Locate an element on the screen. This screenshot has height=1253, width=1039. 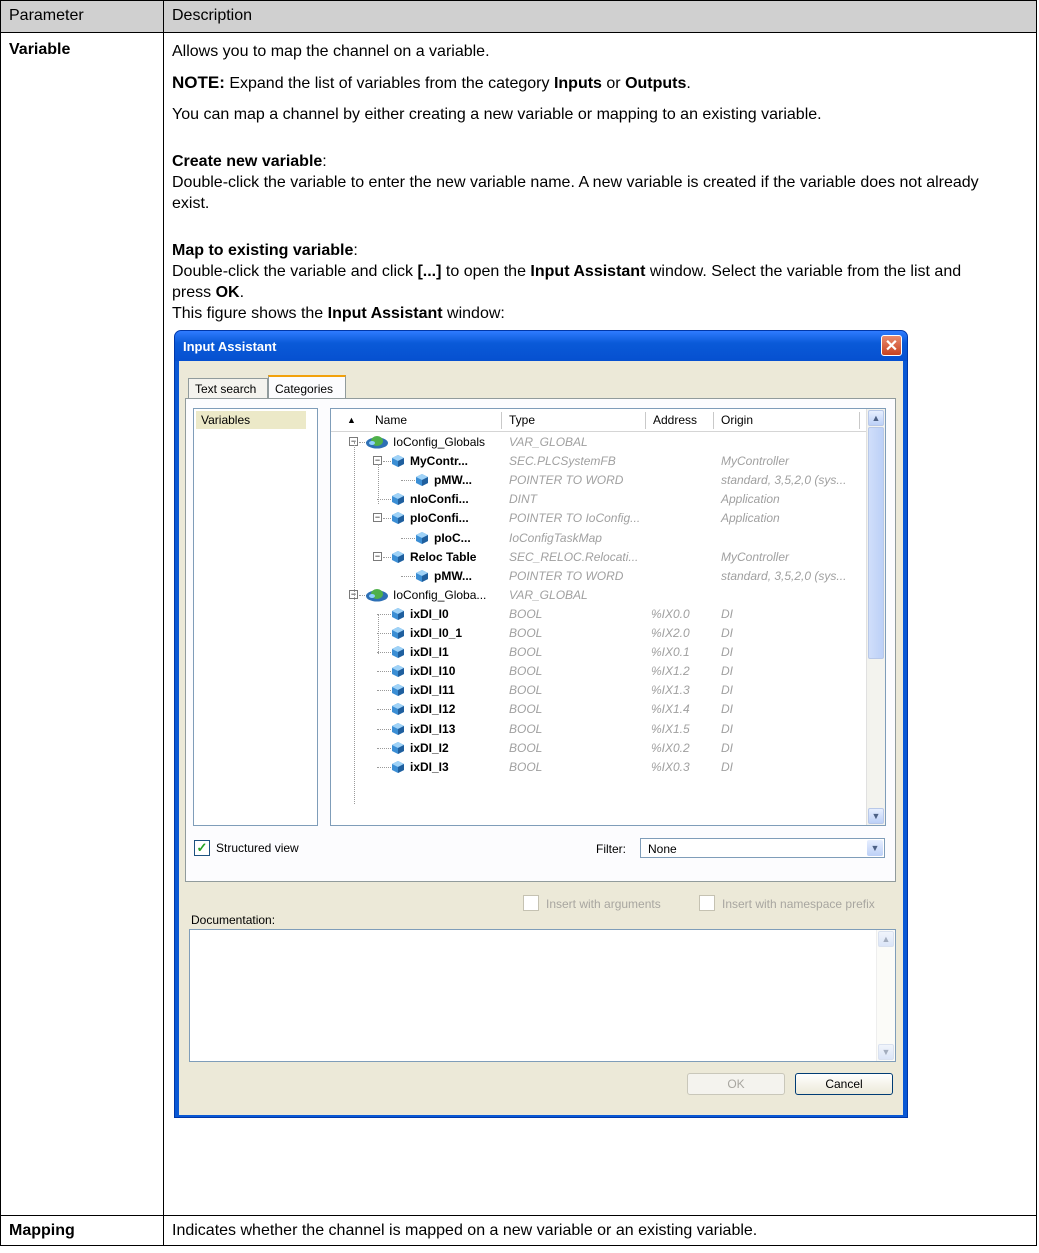
create-colon: : is located at coordinates (324, 161).